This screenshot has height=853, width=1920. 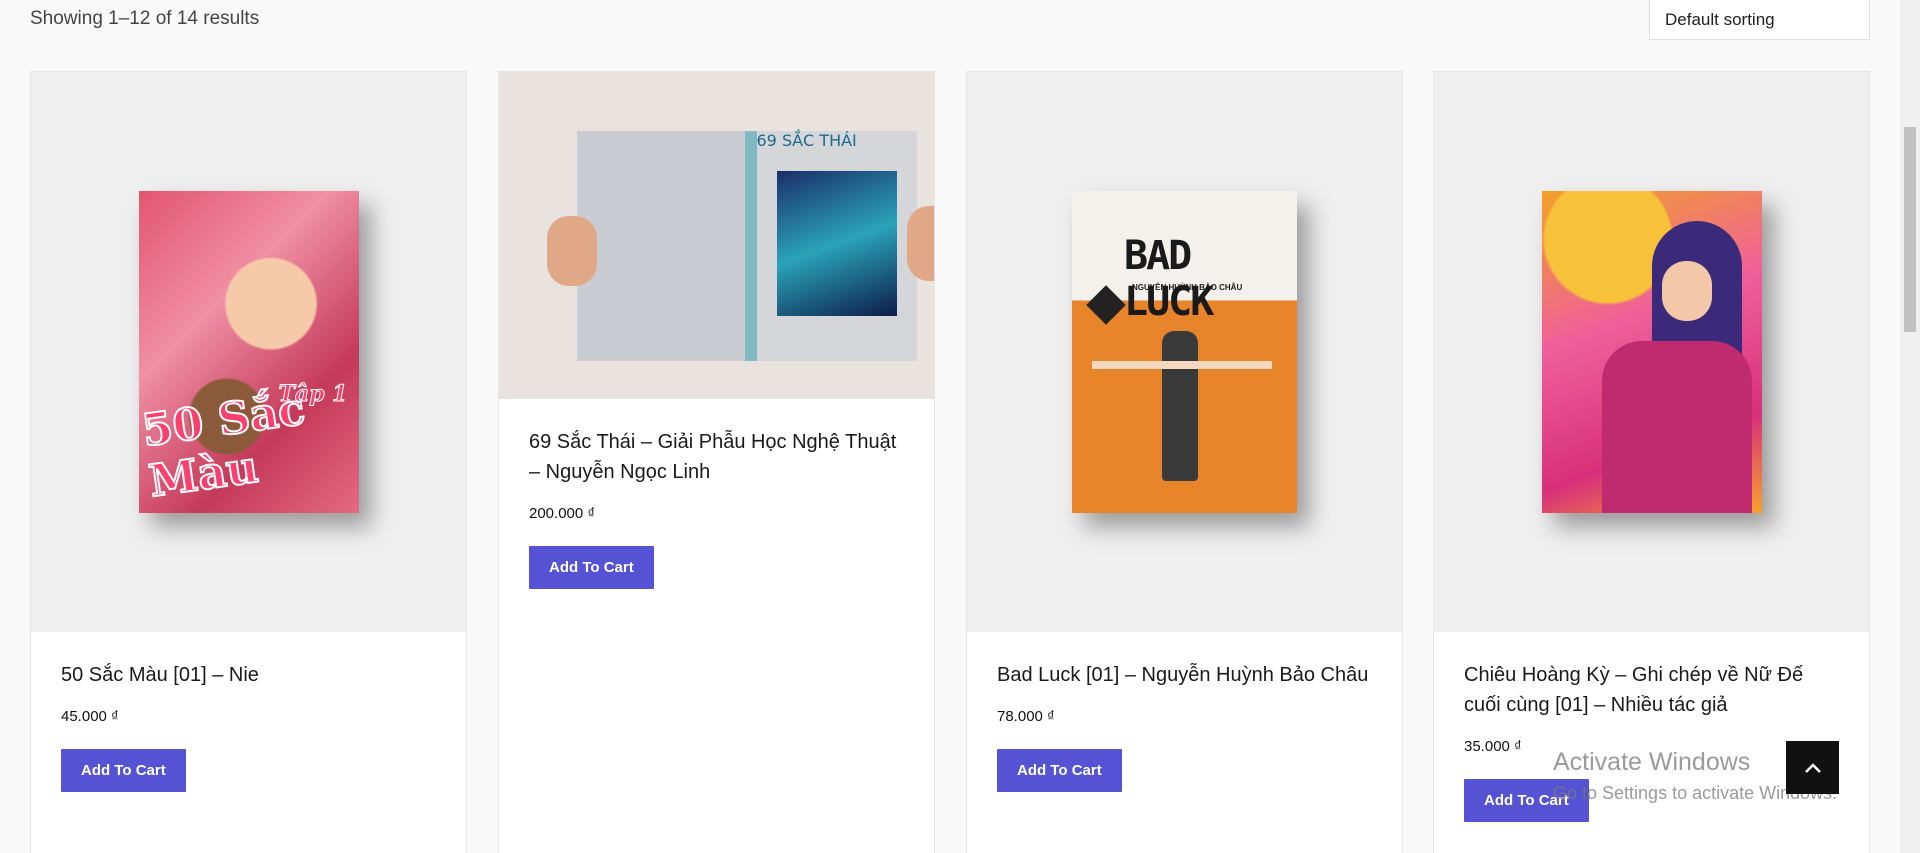 I want to click on book-front-page: 69 SẮC THÁI, so click(x=836, y=245).